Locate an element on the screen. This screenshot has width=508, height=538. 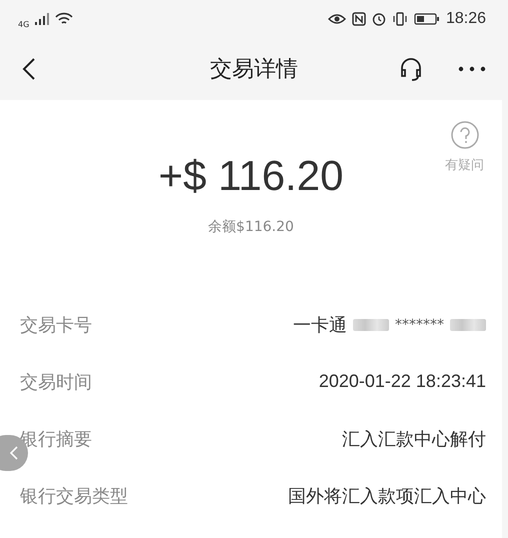
amount: +$ 116.20 is located at coordinates (251, 176).